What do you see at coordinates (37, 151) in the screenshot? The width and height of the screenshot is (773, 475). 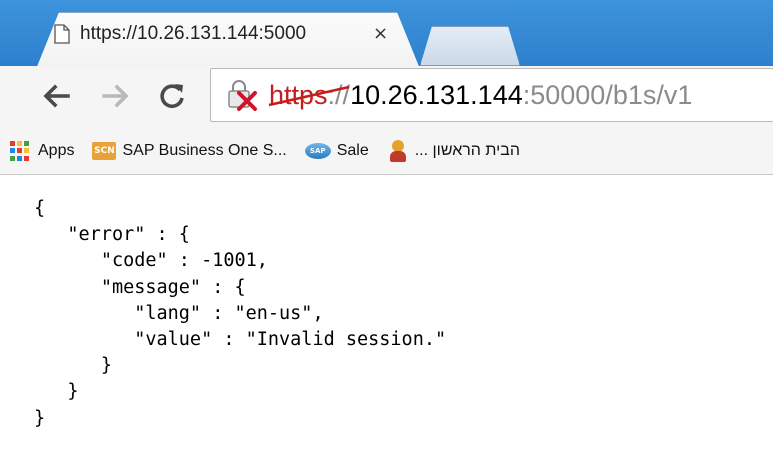 I see `bookmark-apps: Apps` at bounding box center [37, 151].